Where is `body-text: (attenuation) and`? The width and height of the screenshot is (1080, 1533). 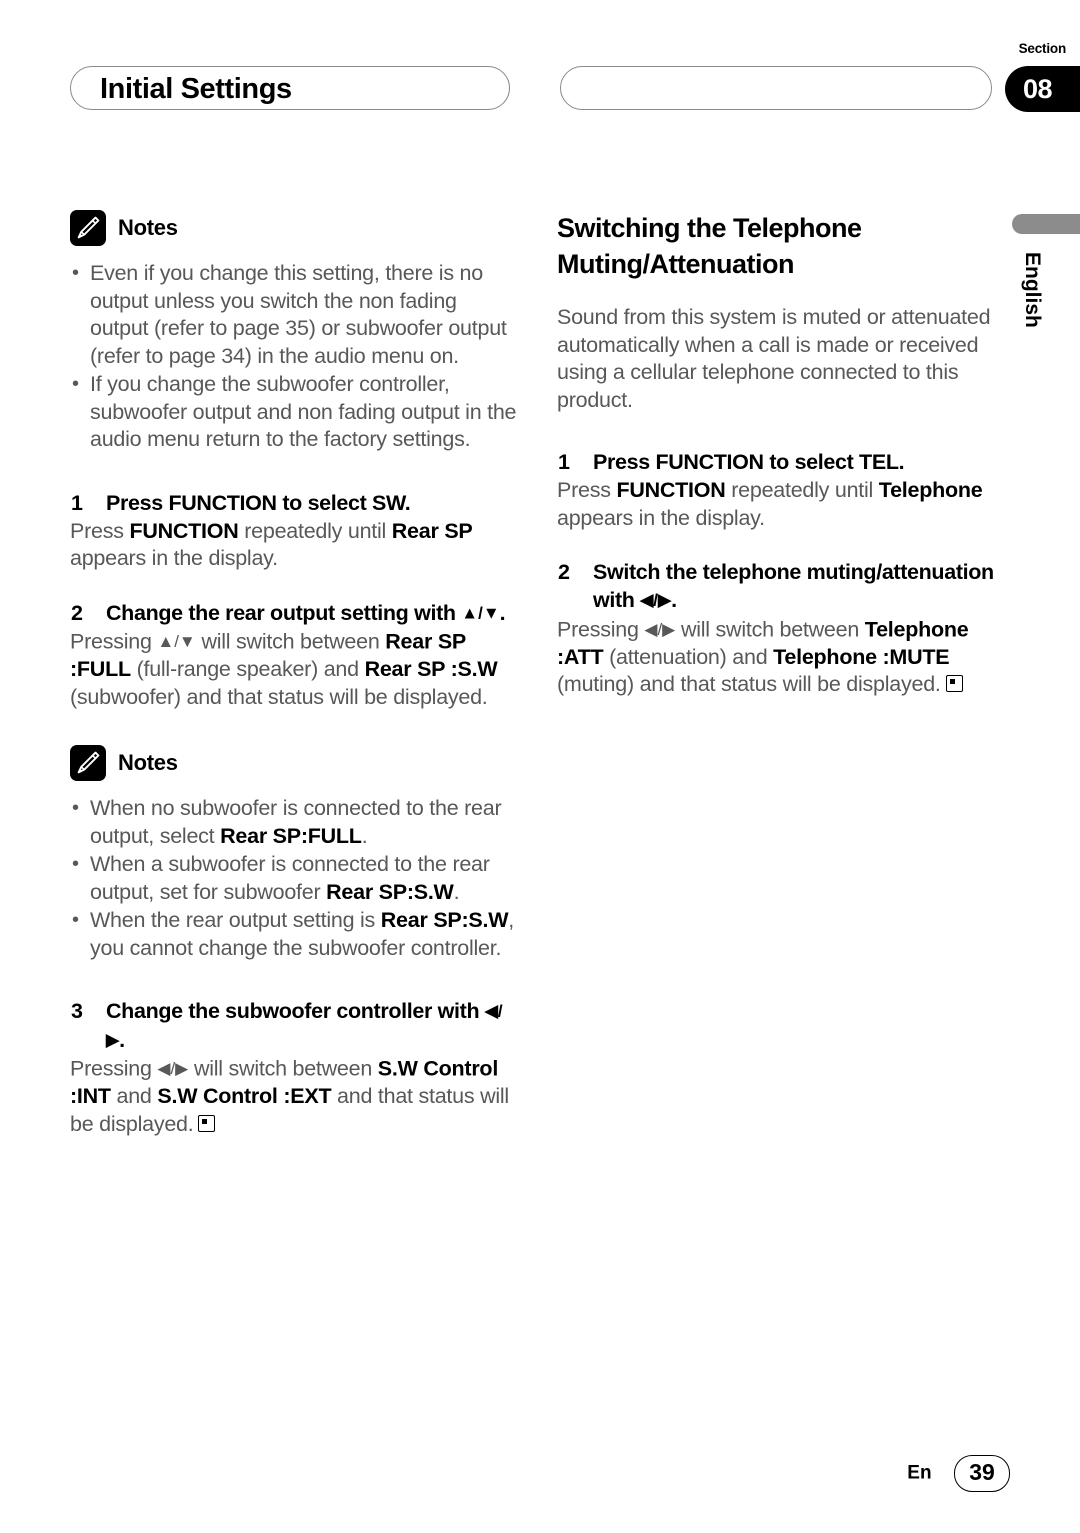 body-text: (attenuation) and is located at coordinates (688, 656).